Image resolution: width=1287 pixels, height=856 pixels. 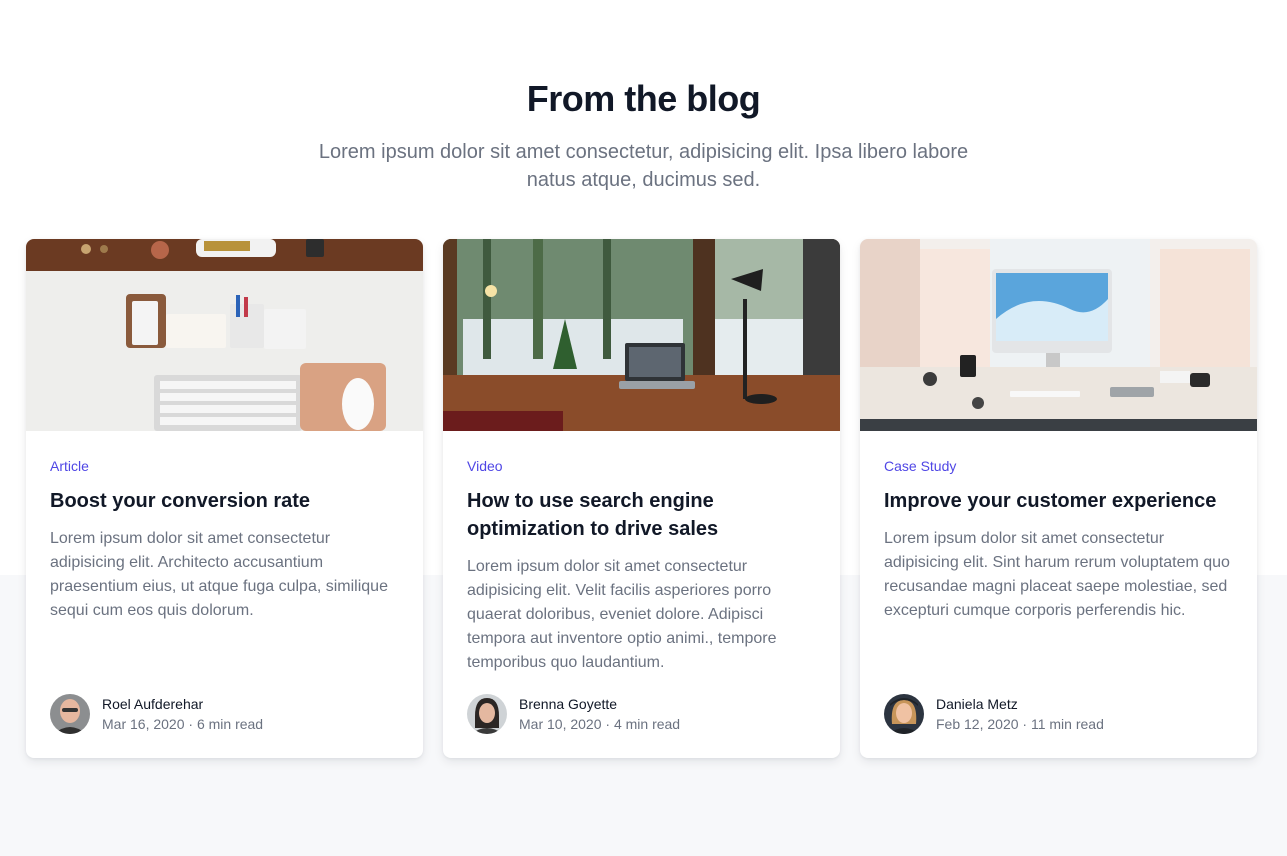 I want to click on post-meta: Mar 16, 2020 · 6 min read, so click(x=182, y=724).